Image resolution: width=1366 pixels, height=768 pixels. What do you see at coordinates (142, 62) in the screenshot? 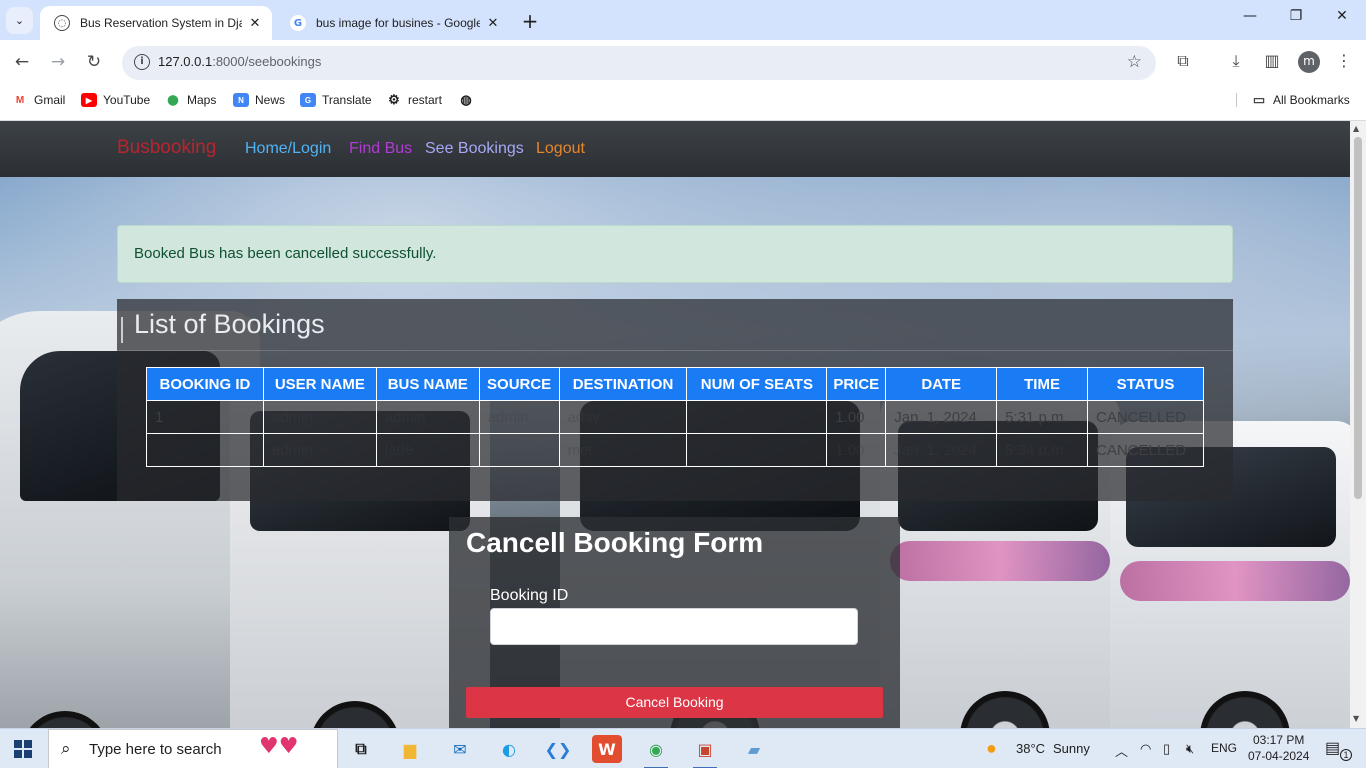
I see `site-info-icon: i` at bounding box center [142, 62].